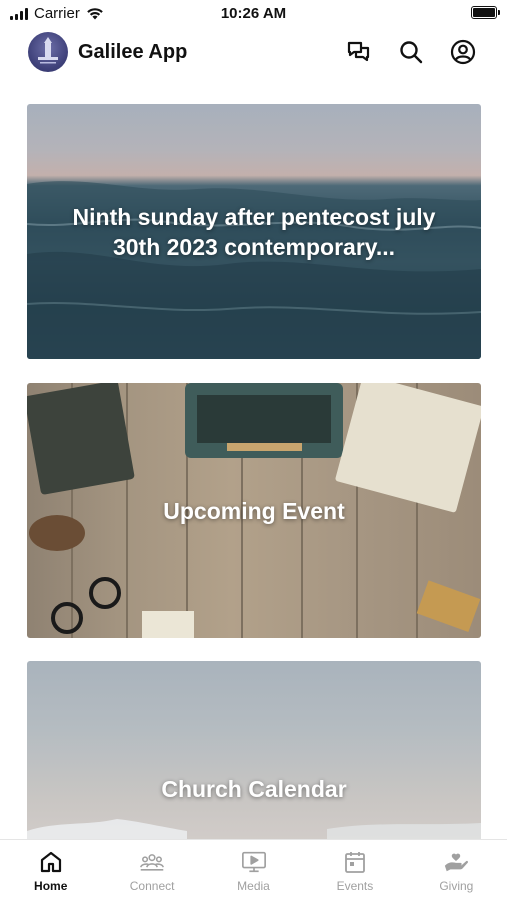 The image size is (507, 900). Describe the element at coordinates (254, 789) in the screenshot. I see `card-church-calendar-title: Church Calendar` at that location.